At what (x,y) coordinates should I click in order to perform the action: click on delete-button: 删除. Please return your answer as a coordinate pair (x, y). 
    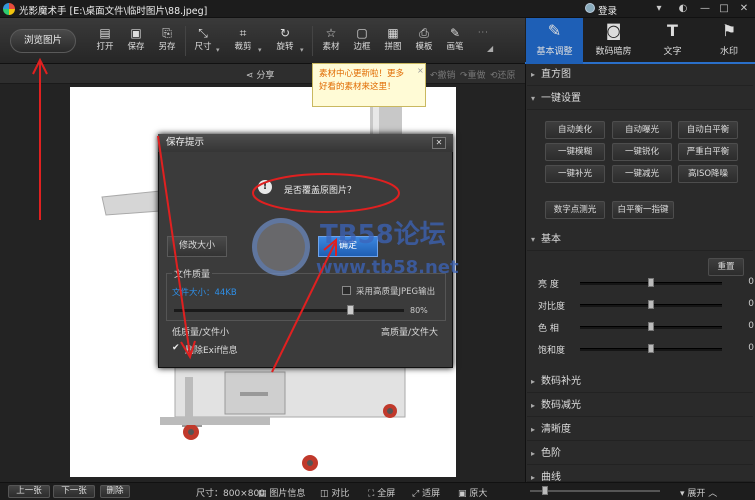
    Looking at the image, I should click on (115, 491).